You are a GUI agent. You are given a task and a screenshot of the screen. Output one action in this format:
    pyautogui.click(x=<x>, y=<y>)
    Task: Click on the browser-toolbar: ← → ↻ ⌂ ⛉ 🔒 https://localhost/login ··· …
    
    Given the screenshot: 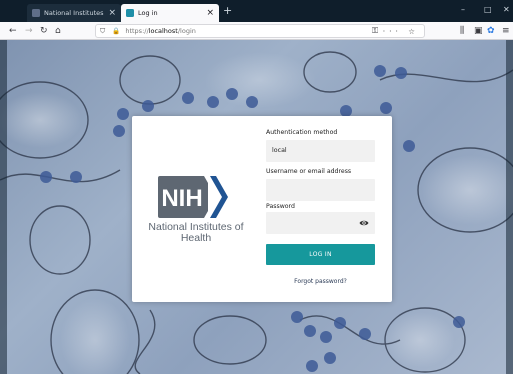 What is the action you would take?
    pyautogui.click(x=256, y=31)
    